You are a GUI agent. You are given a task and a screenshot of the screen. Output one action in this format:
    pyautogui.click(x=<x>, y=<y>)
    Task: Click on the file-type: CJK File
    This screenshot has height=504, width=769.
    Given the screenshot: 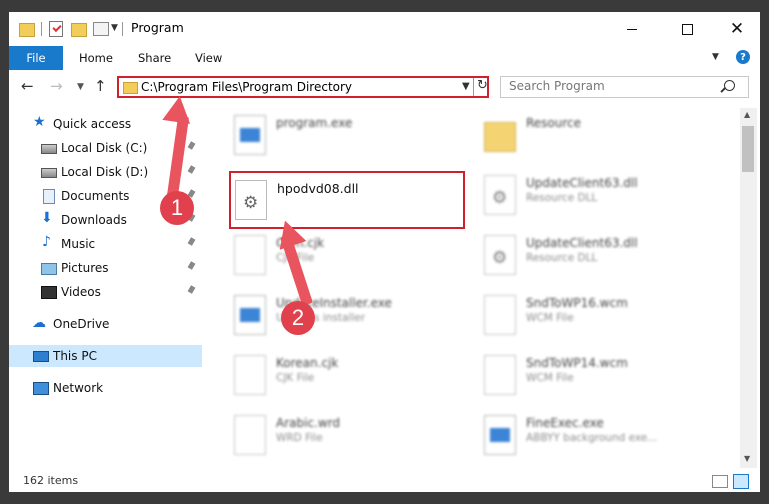 What is the action you would take?
    pyautogui.click(x=295, y=378)
    